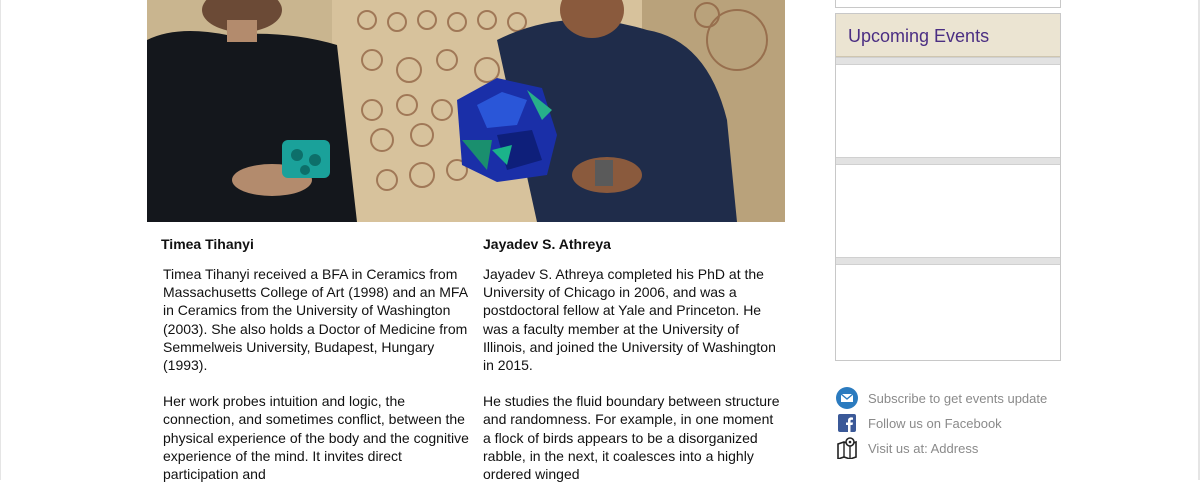 Image resolution: width=1200 pixels, height=501 pixels. I want to click on subscribe-link-label: Subscribe to get events update, so click(958, 398).